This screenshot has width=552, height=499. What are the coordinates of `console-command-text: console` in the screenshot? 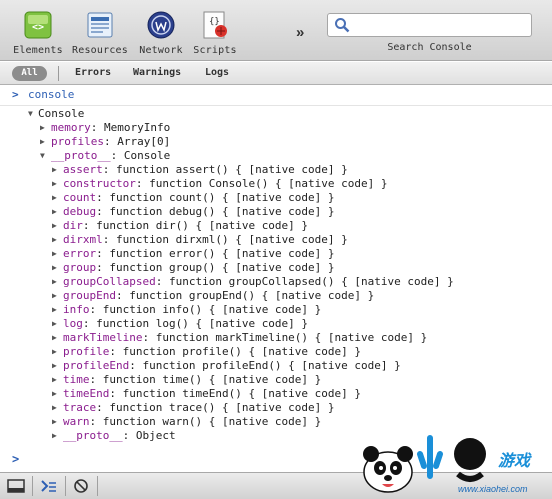 It's located at (51, 94).